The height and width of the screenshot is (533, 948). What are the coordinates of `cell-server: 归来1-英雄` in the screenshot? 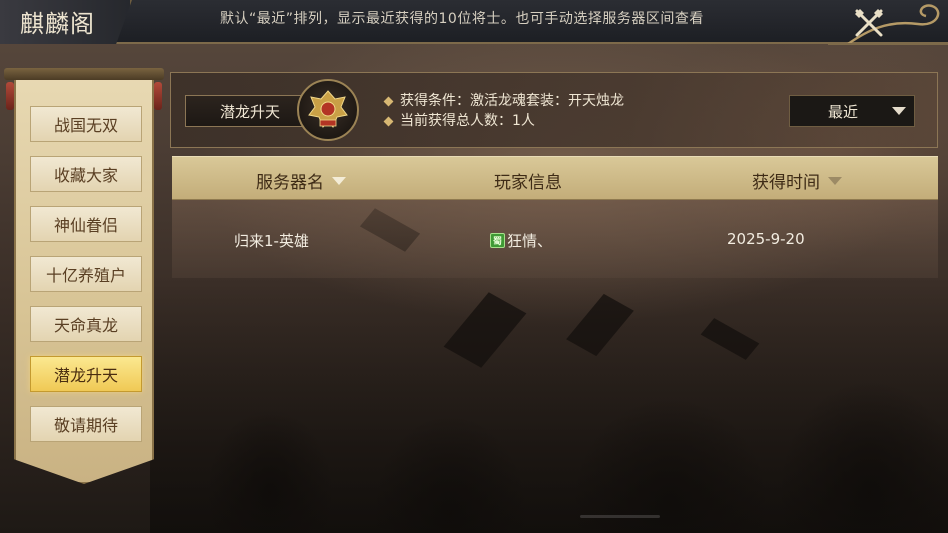 It's located at (271, 241).